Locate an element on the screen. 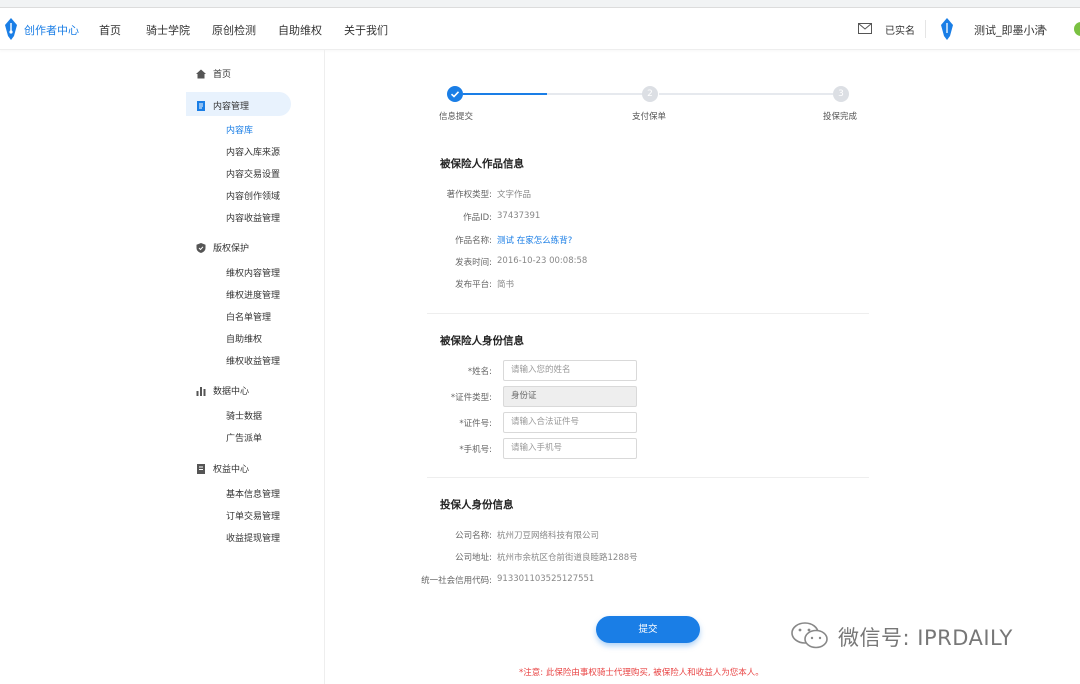  sidebar-item-rights-content: 维权内容管理 is located at coordinates (253, 272).